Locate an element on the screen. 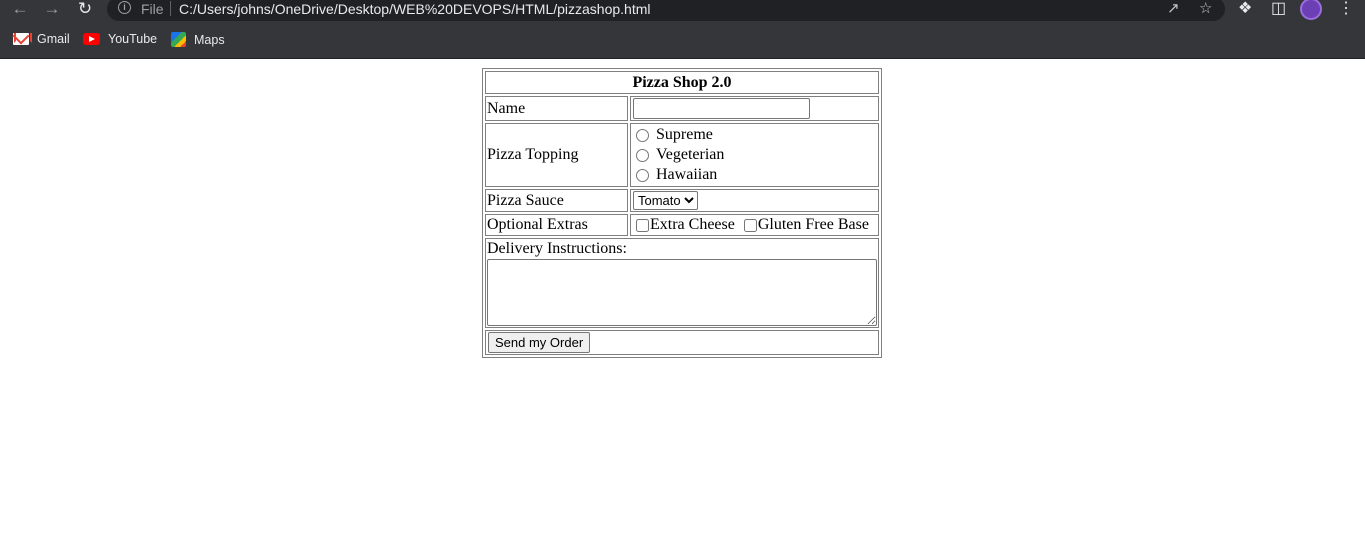  gmail-icon is located at coordinates (22, 39).